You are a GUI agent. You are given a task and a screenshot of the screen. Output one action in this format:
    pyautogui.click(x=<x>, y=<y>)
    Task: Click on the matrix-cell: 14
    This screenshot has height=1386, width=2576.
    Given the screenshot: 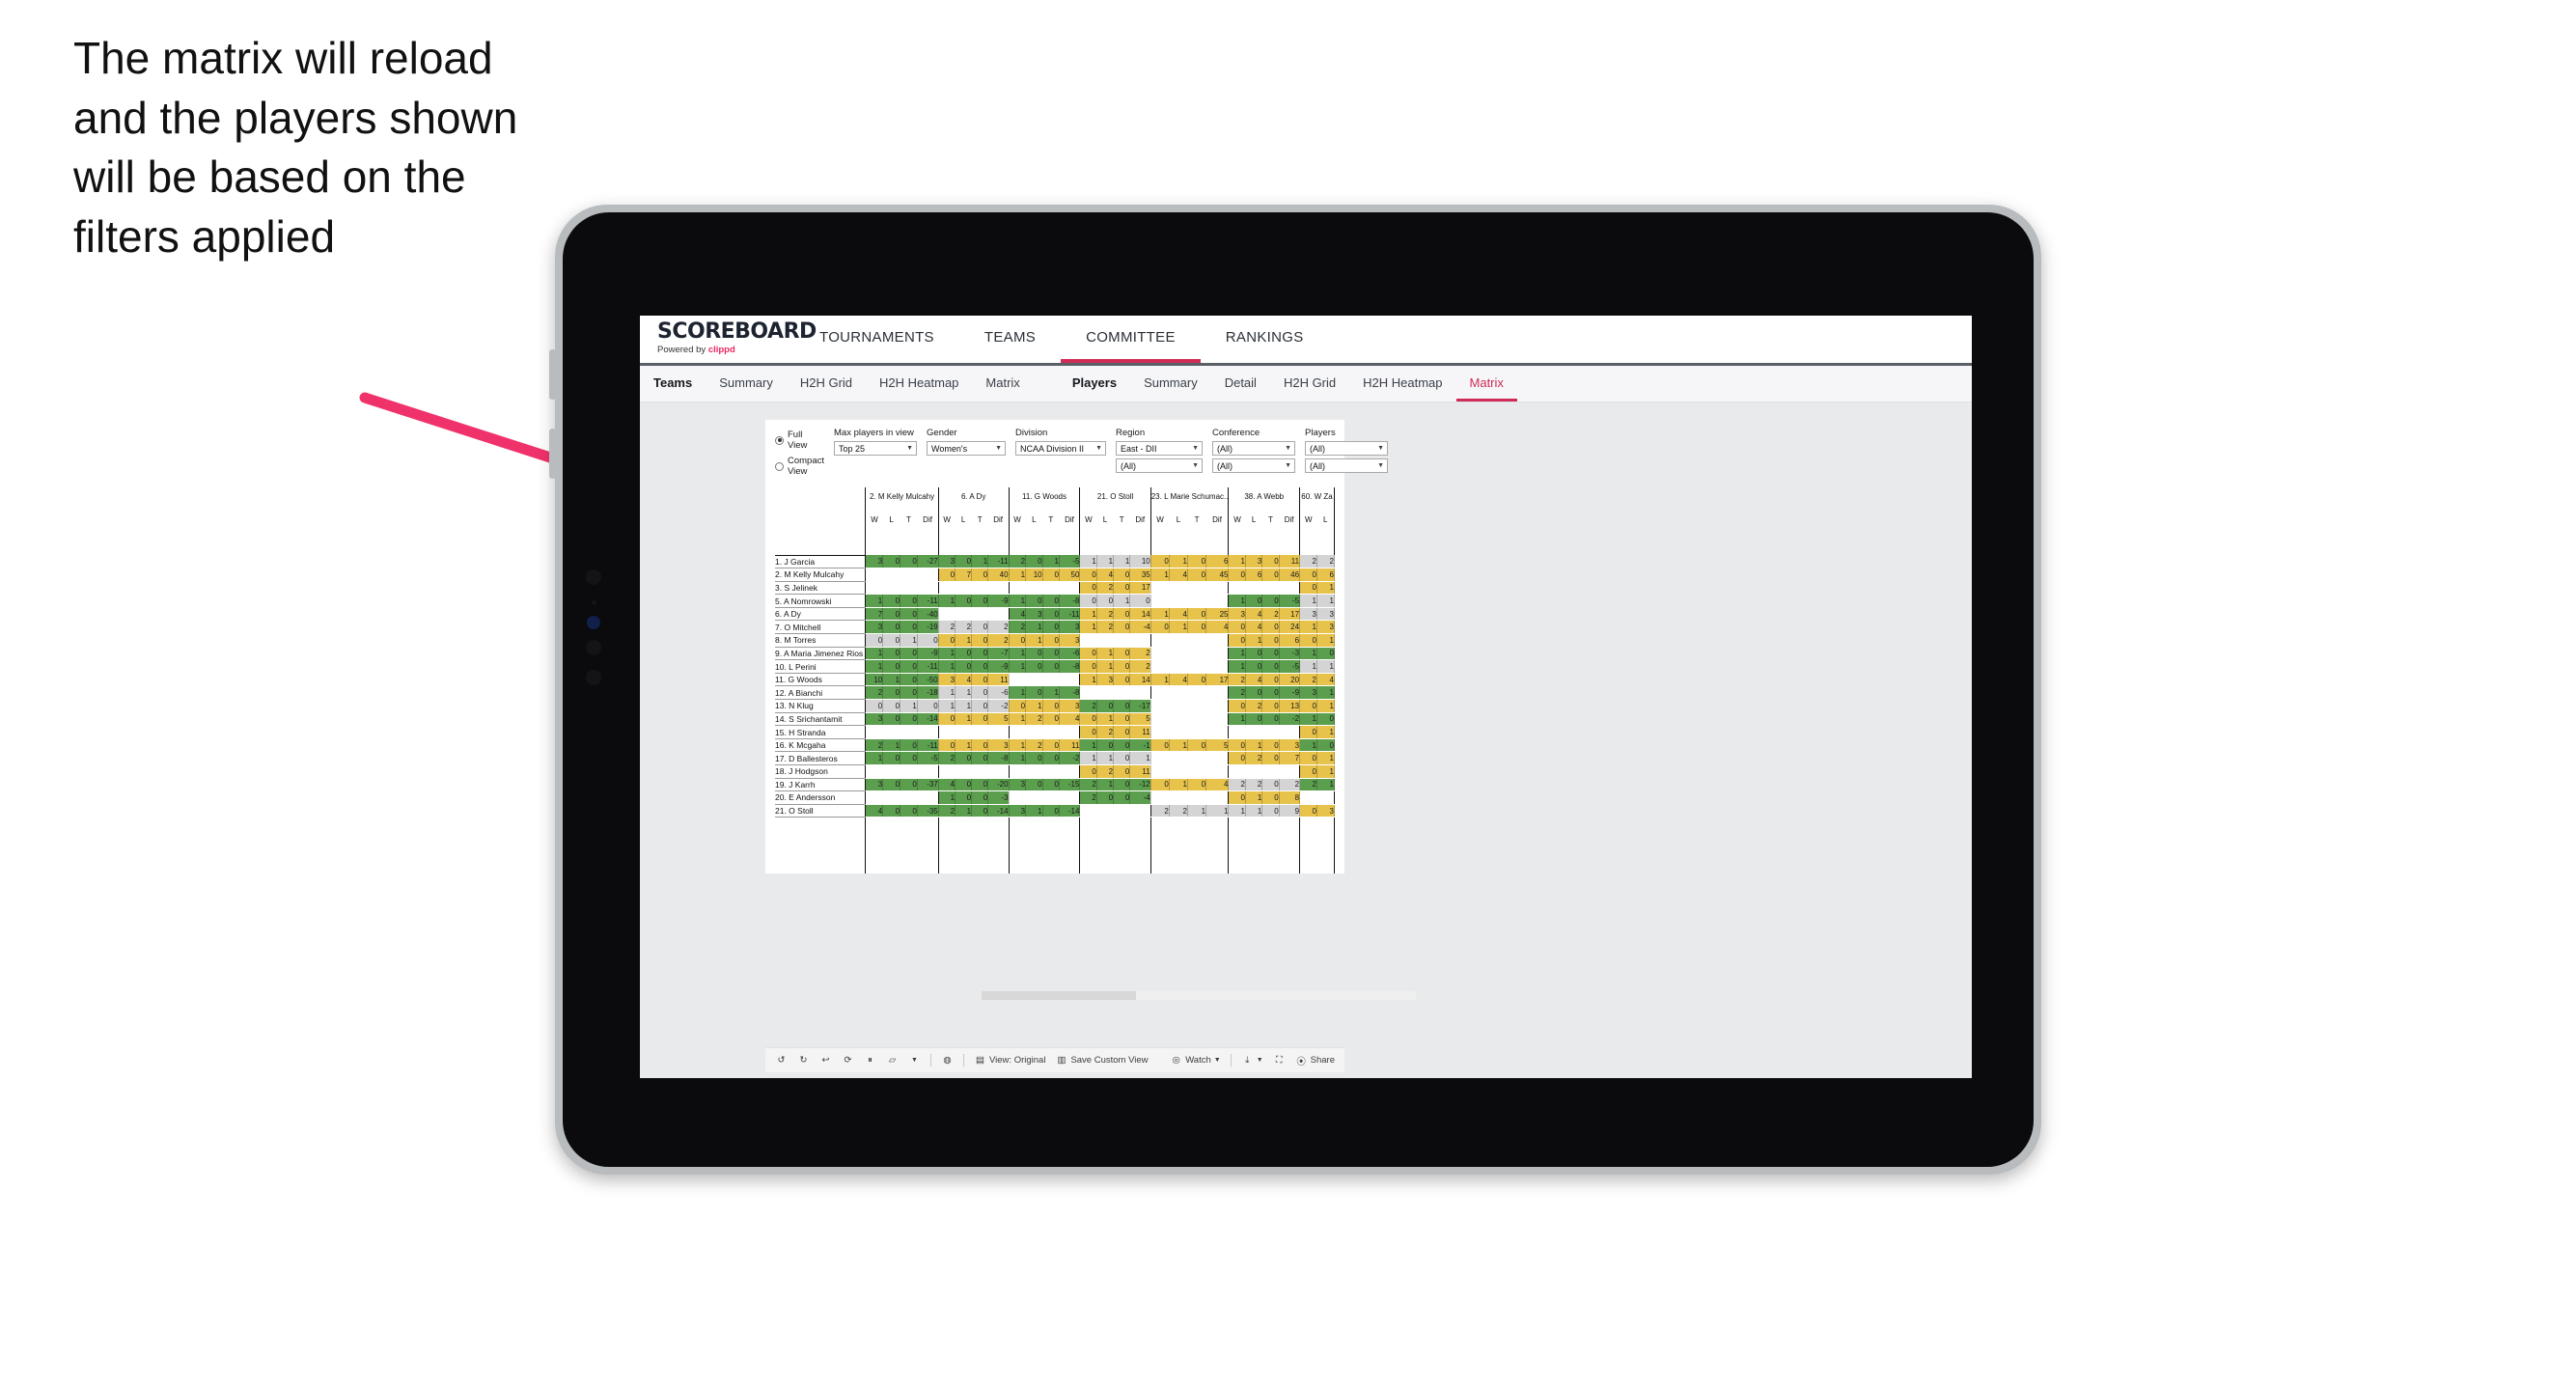 What is the action you would take?
    pyautogui.click(x=1140, y=615)
    